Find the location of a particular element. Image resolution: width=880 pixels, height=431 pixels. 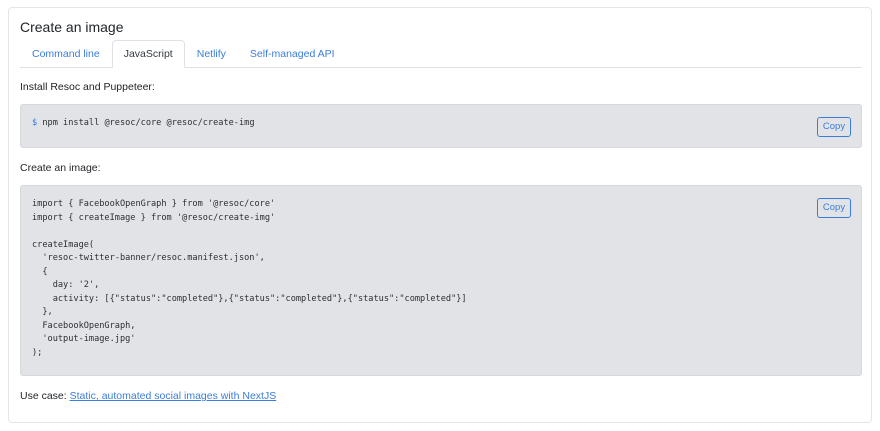

code-line: }, is located at coordinates (42, 312).